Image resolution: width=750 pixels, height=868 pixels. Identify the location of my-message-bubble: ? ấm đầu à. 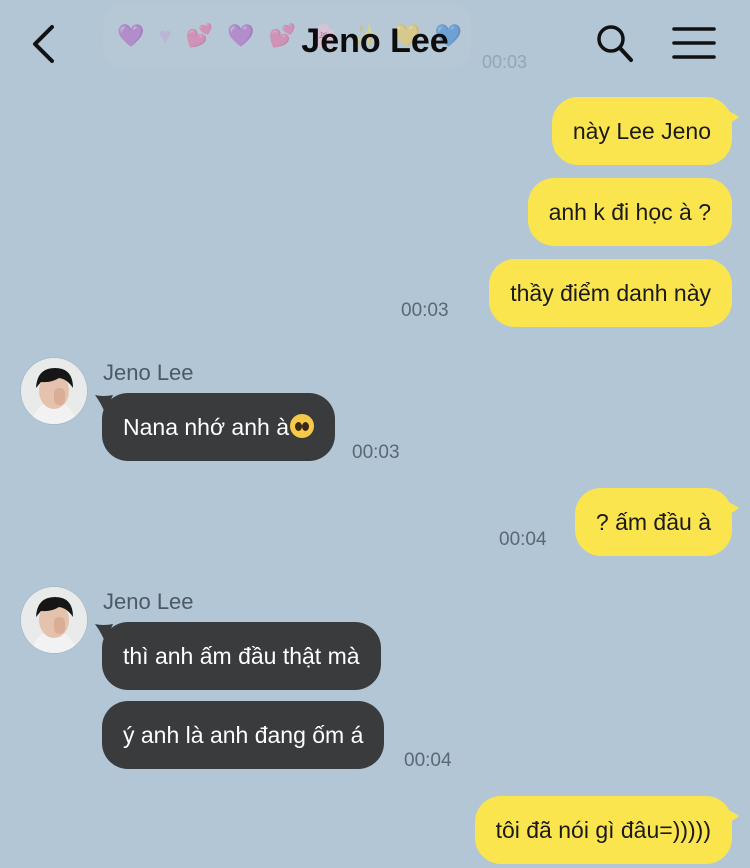
(656, 522).